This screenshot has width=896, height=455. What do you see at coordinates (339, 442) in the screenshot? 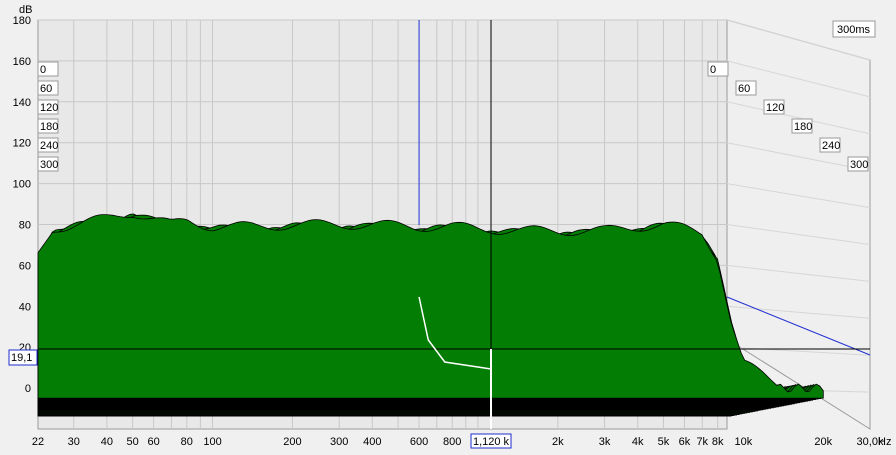
I see `x-tick-label: 300` at bounding box center [339, 442].